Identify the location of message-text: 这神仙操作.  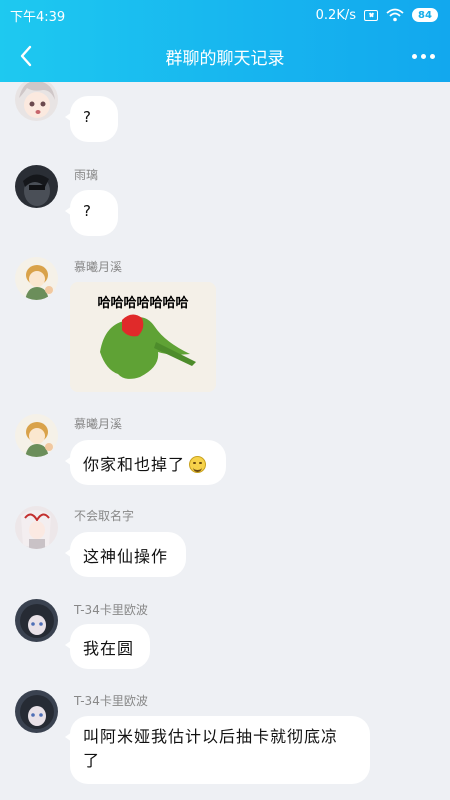
(126, 556).